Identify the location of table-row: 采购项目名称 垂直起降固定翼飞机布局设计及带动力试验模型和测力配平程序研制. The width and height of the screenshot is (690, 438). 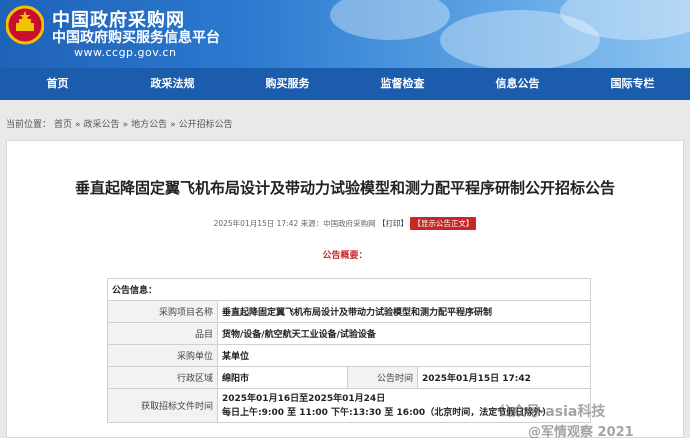
(349, 311).